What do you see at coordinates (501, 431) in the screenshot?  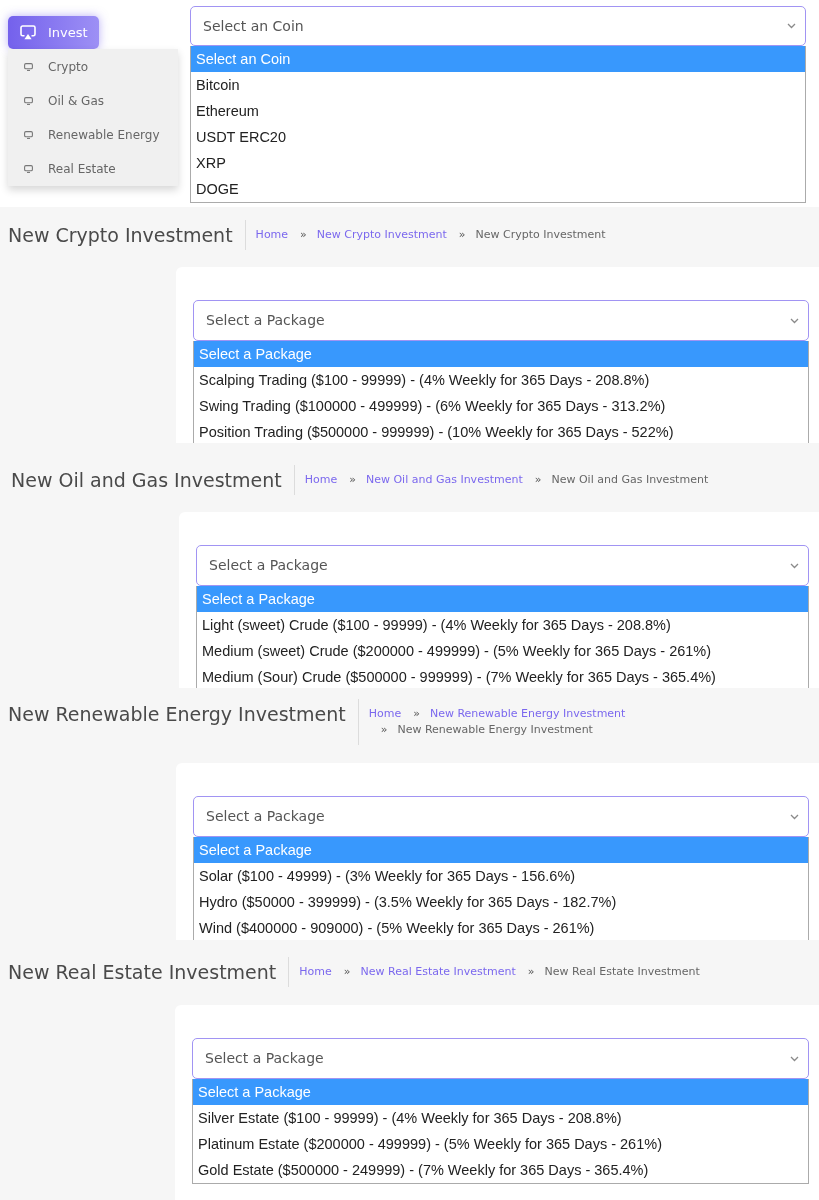 I see `dropdown-option: Position Trading ($500000 - 999999) - (10% Weekly for 365 Days - 522%)` at bounding box center [501, 431].